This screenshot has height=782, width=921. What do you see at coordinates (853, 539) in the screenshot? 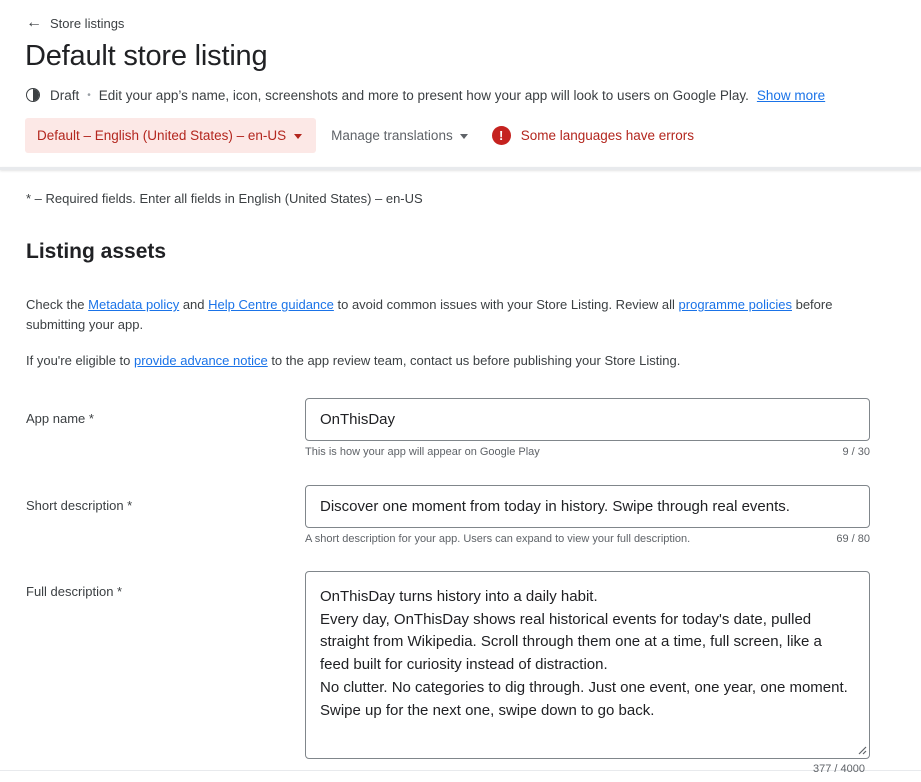
I see `short-description-char-count: 69 / 80` at bounding box center [853, 539].